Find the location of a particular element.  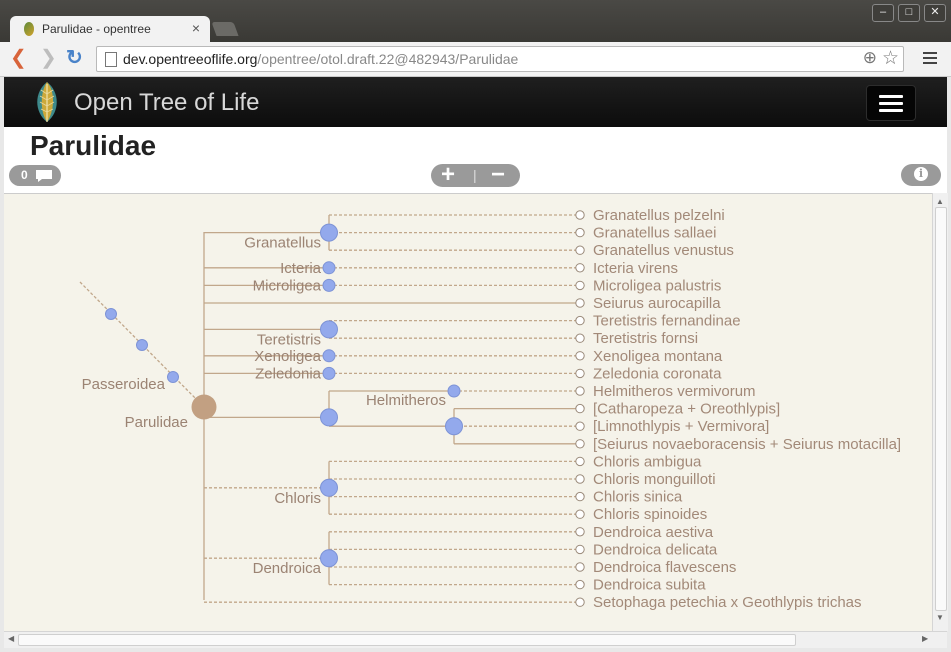

opentree-leaf-logo-icon is located at coordinates (47, 102).